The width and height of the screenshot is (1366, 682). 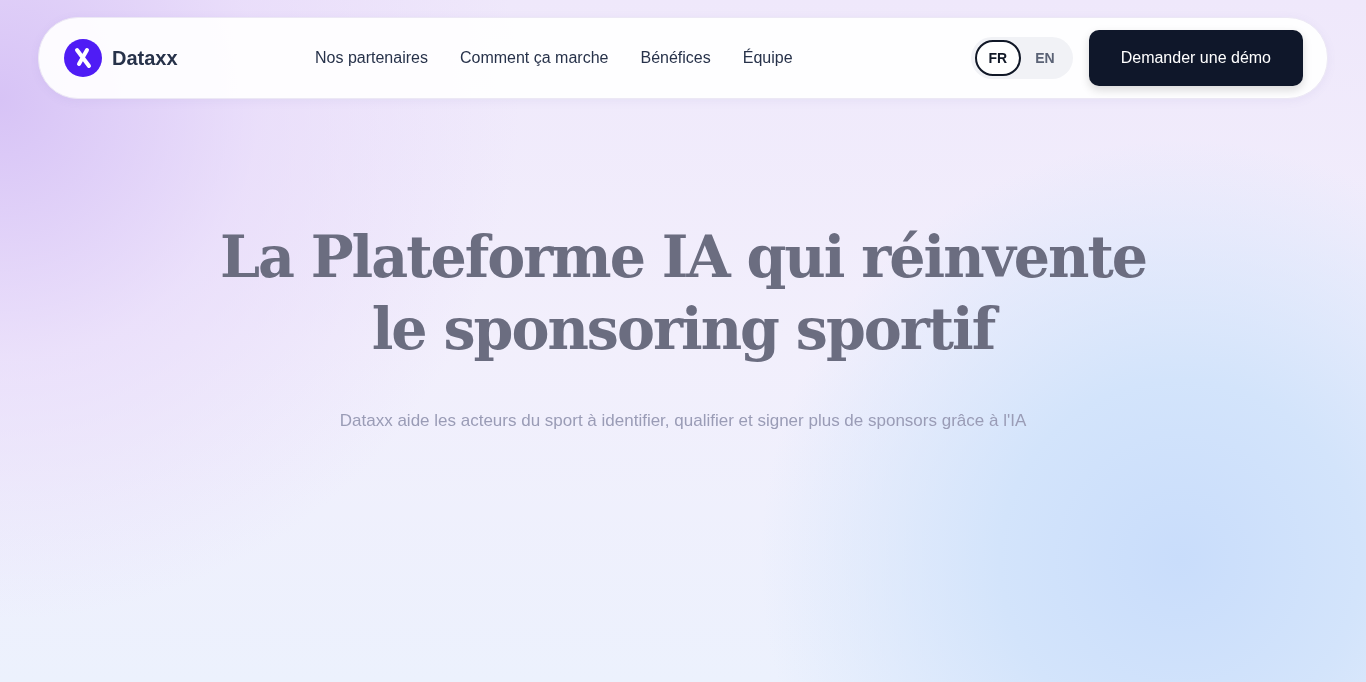 I want to click on demo-button: Demander une démo, so click(x=1195, y=58).